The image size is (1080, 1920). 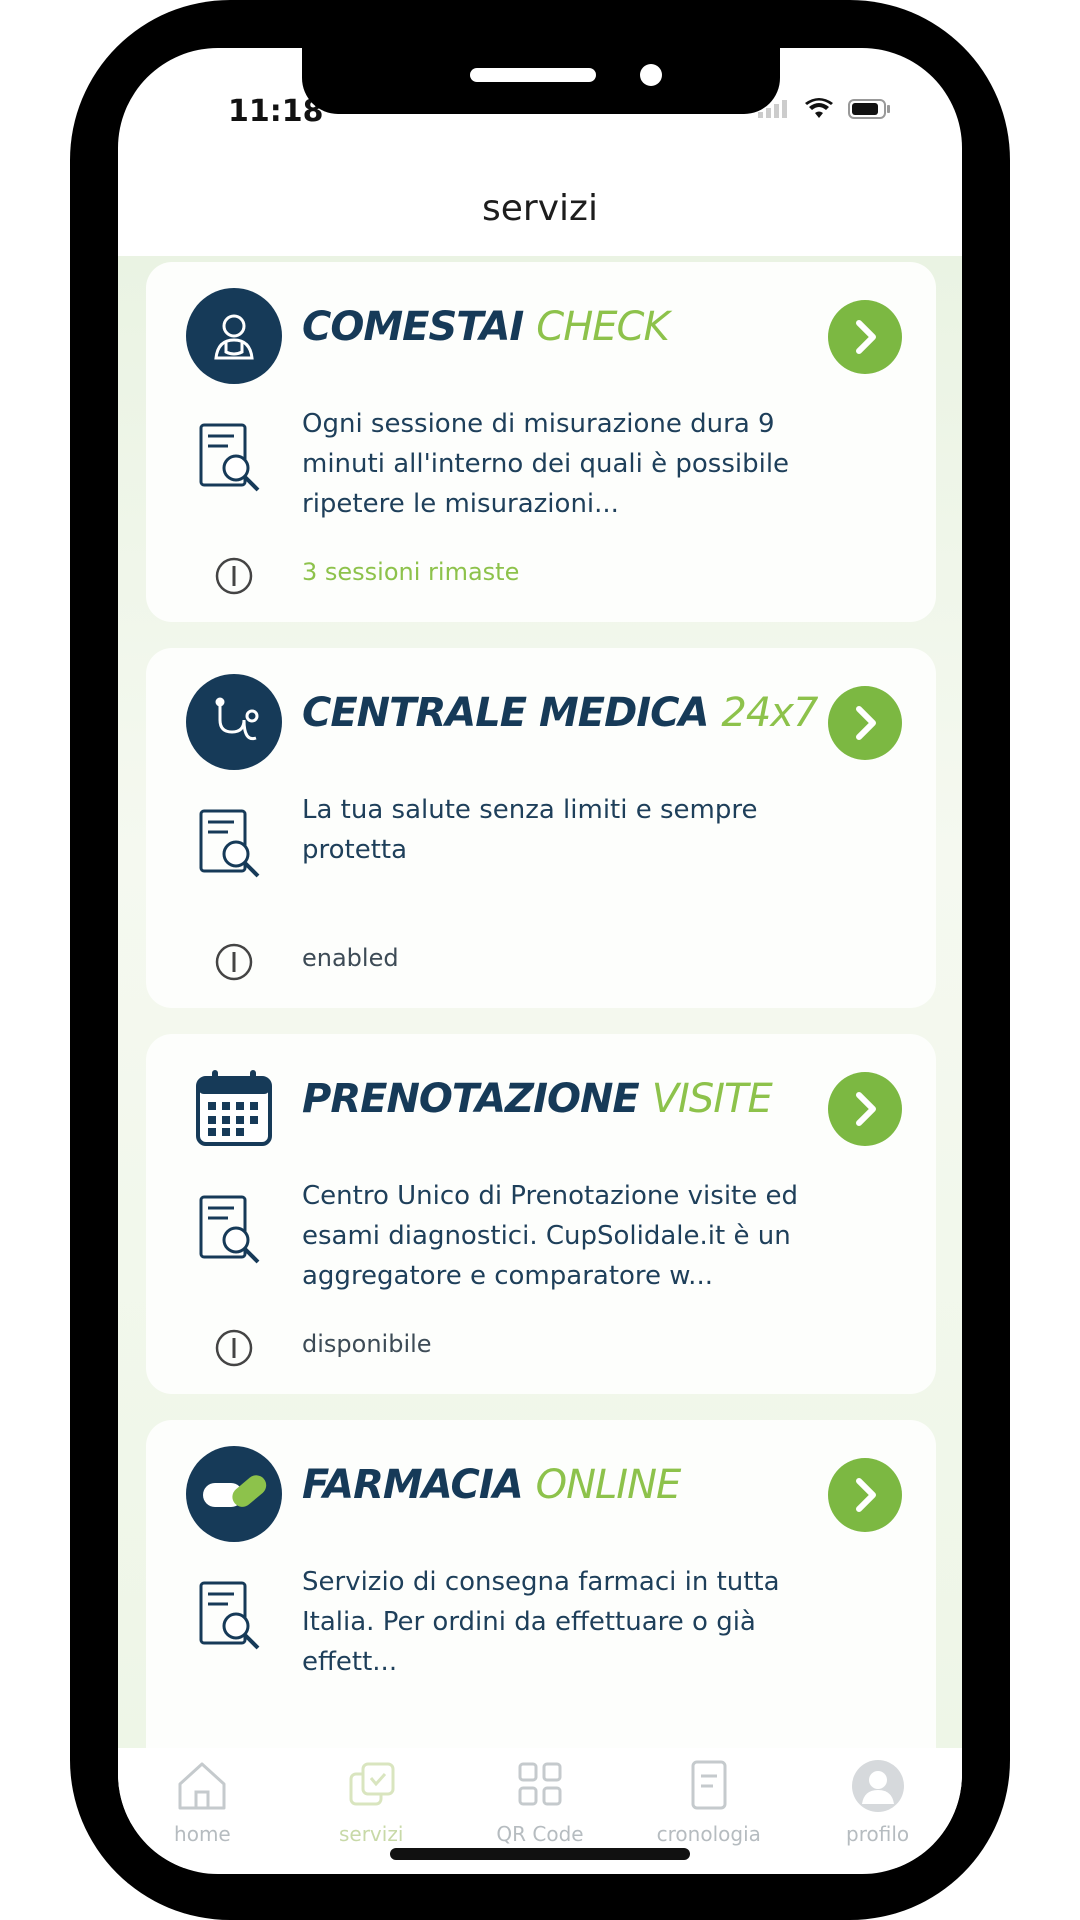 I want to click on tab-profile: profilo, so click(x=878, y=1802).